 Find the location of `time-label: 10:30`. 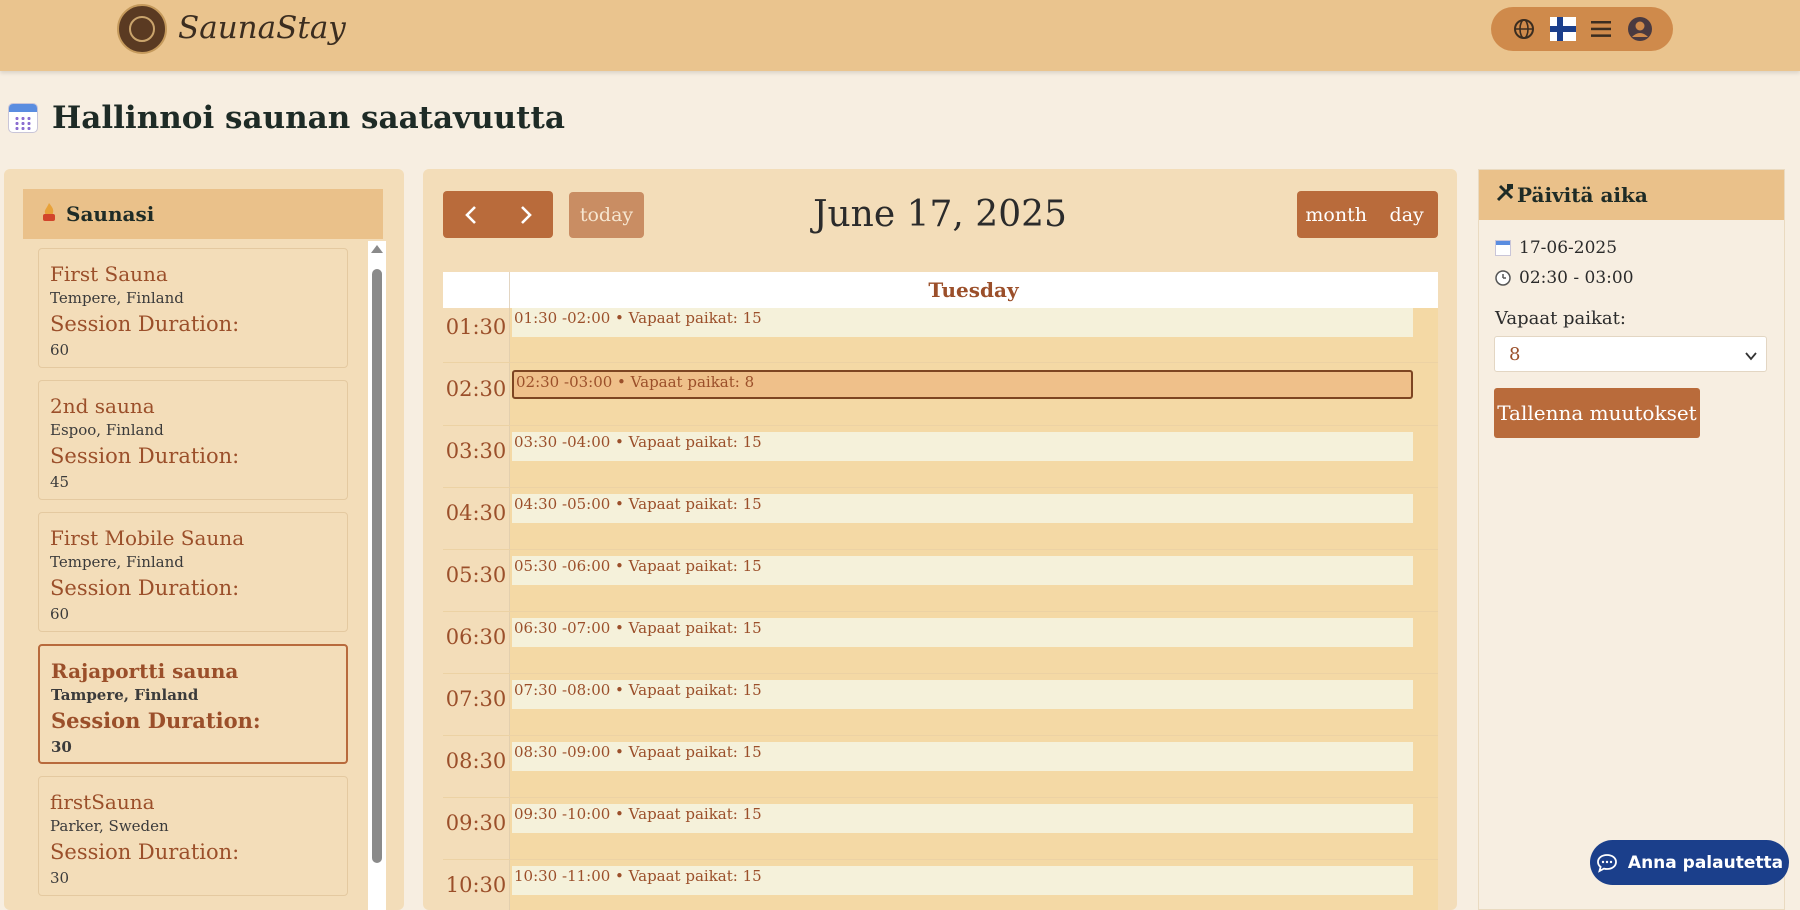

time-label: 10:30 is located at coordinates (476, 885).